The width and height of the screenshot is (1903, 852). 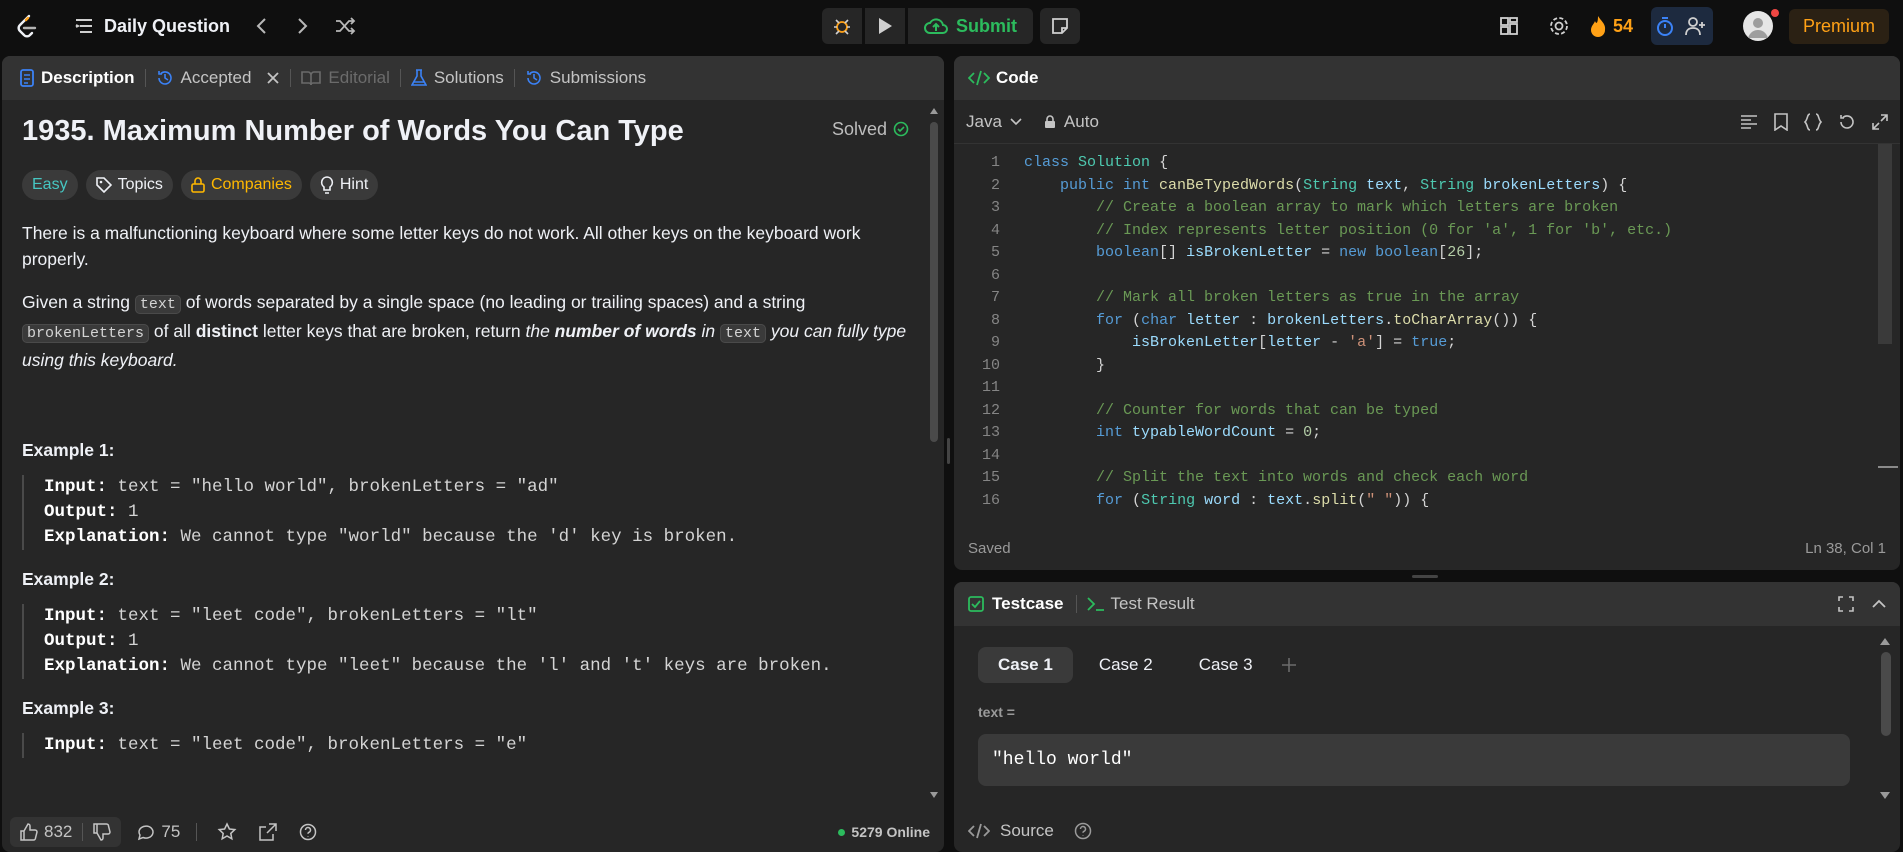 What do you see at coordinates (1071, 122) in the screenshot?
I see `auto-mode-toggle: Auto` at bounding box center [1071, 122].